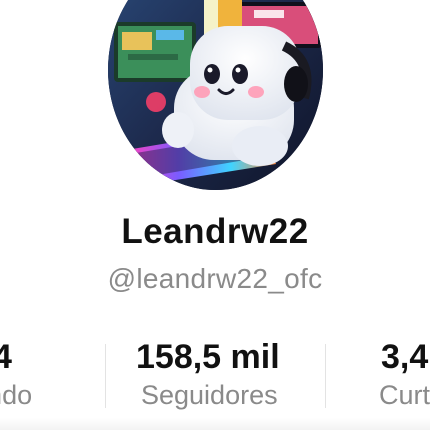  What do you see at coordinates (404, 395) in the screenshot?
I see `likes-label: Curtidas` at bounding box center [404, 395].